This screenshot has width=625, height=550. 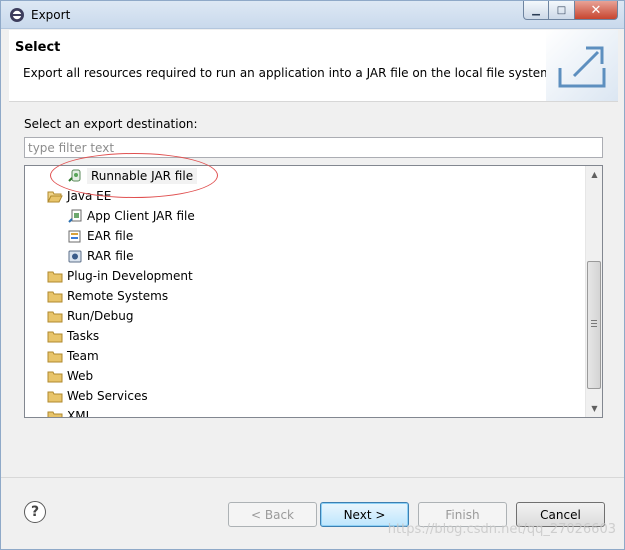 I want to click on cancel-button-label: Cancel, so click(x=560, y=514).